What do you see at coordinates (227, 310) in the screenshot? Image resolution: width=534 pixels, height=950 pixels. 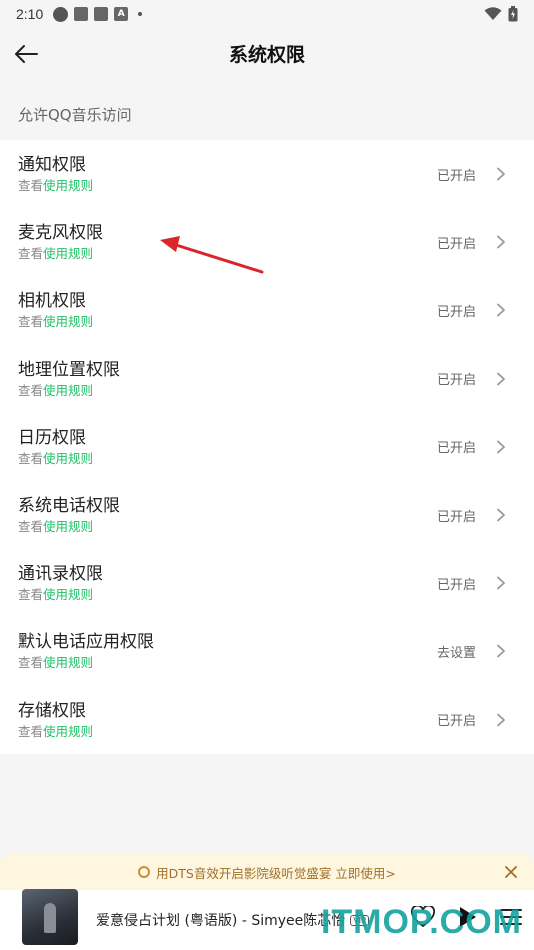 I see `permission-text: 相机权限 查看使用规则` at bounding box center [227, 310].